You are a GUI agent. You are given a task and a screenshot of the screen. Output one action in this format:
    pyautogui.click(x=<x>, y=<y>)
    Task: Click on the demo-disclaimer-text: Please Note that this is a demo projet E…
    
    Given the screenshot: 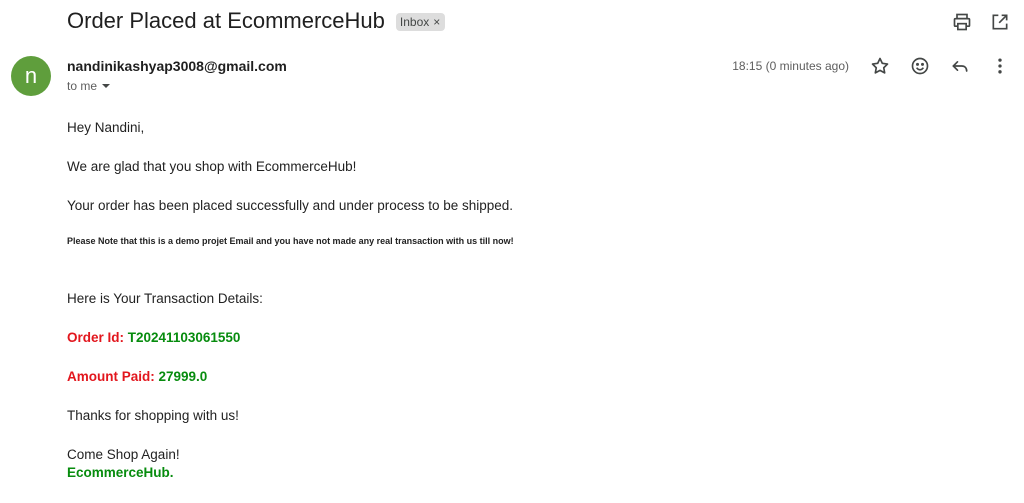 What is the action you would take?
    pyautogui.click(x=290, y=241)
    